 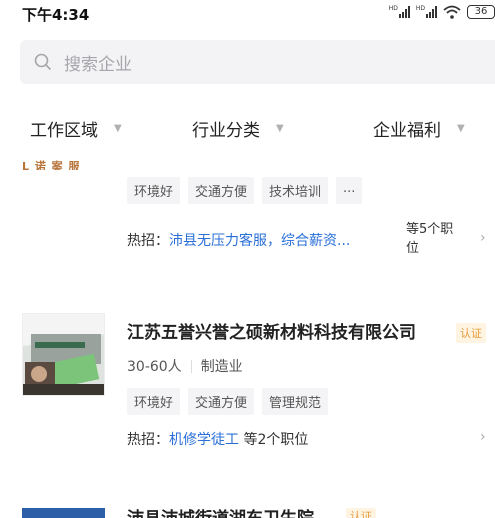 I want to click on hot-job-link: 机修学徒工, so click(x=204, y=440).